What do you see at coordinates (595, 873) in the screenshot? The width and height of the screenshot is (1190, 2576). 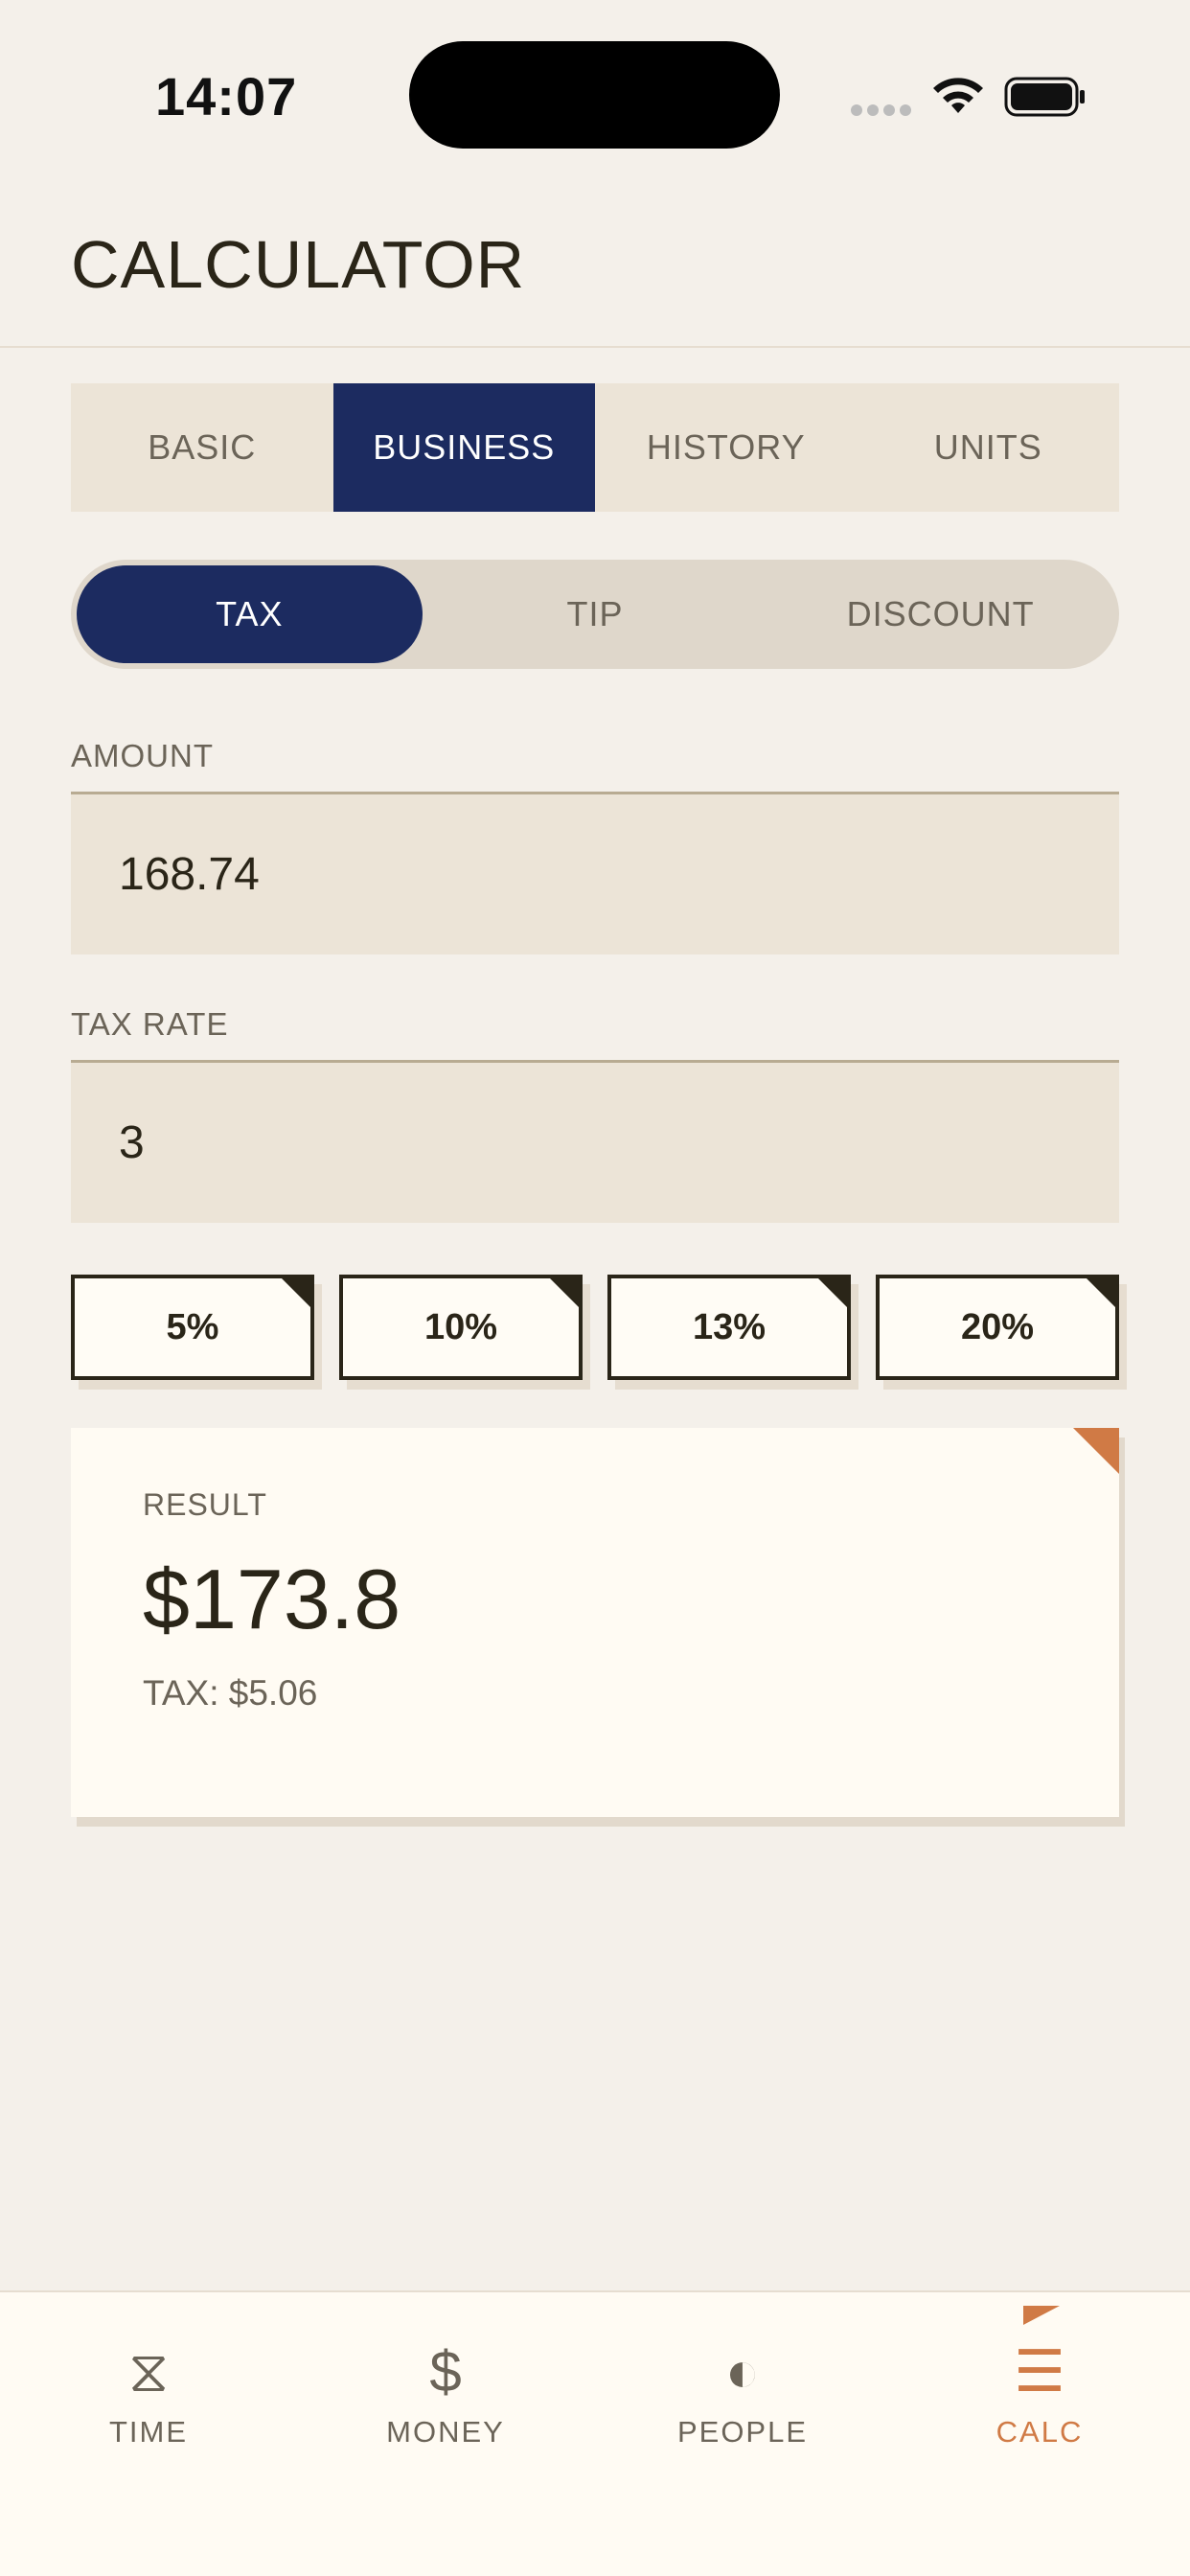 I see `amount-input` at bounding box center [595, 873].